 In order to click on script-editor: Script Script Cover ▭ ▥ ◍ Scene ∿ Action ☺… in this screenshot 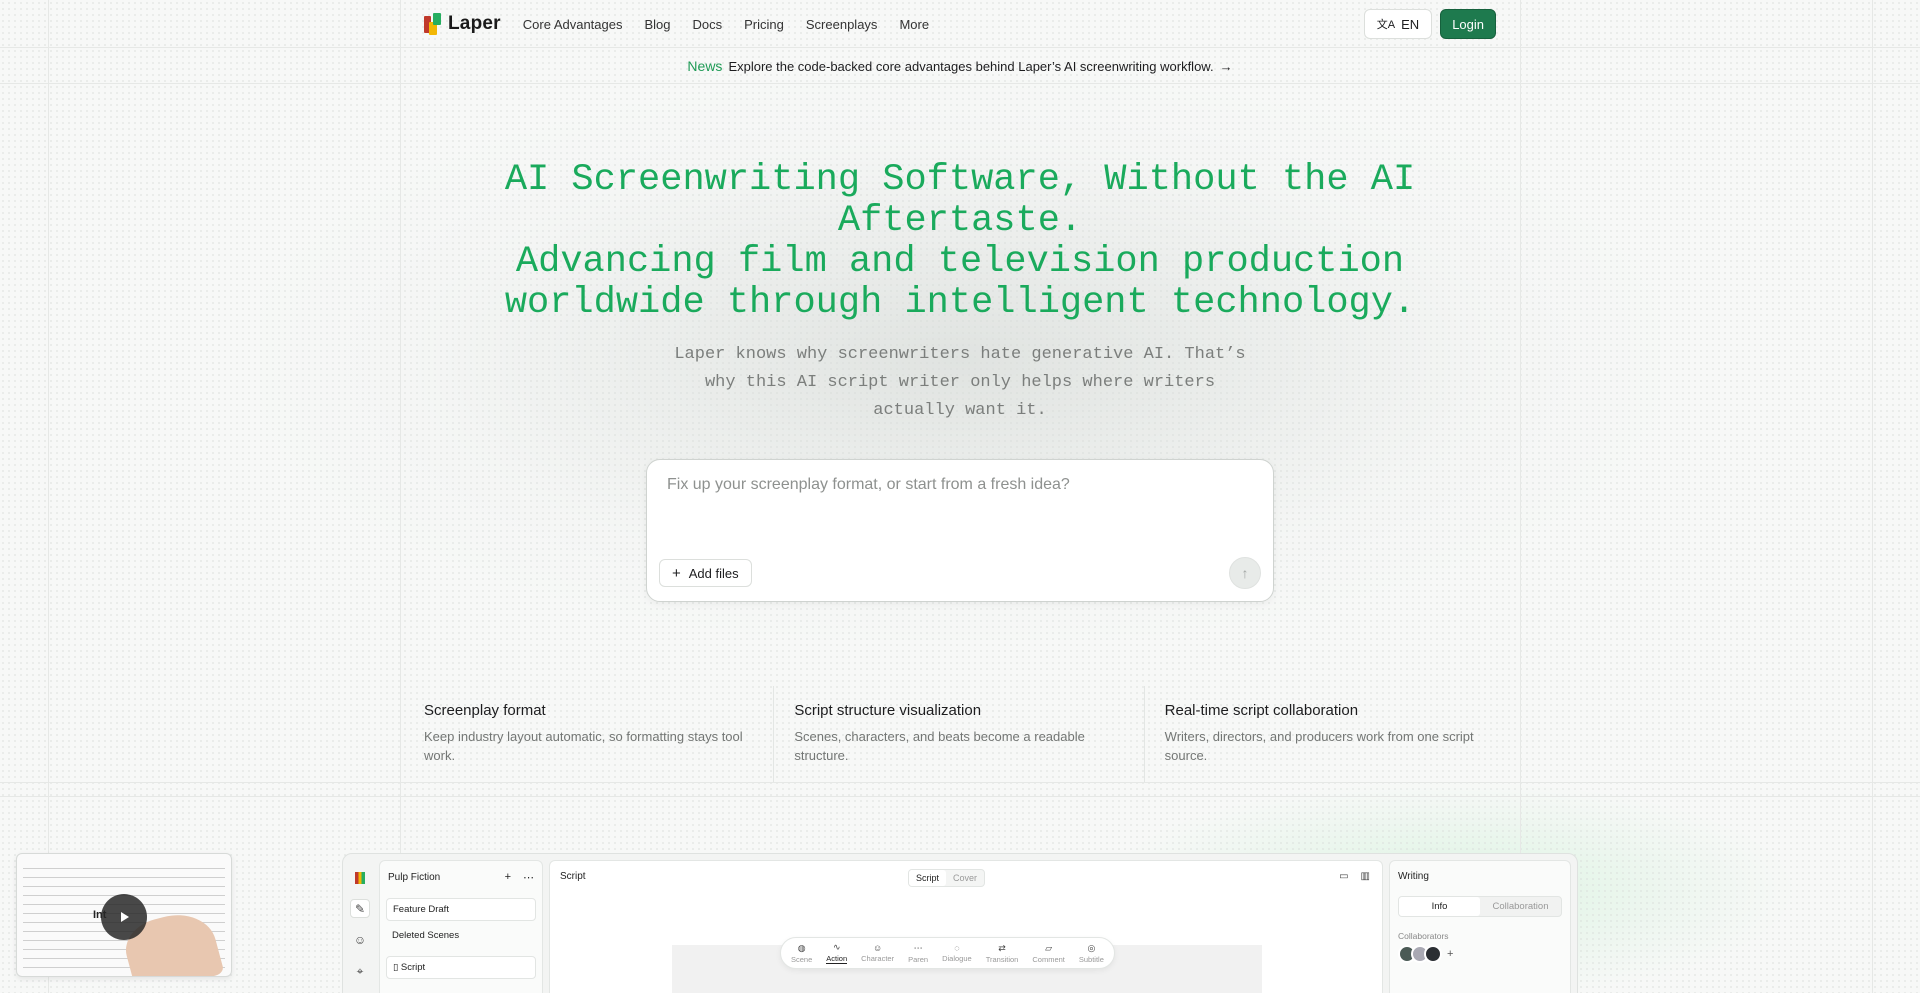, I will do `click(966, 926)`.